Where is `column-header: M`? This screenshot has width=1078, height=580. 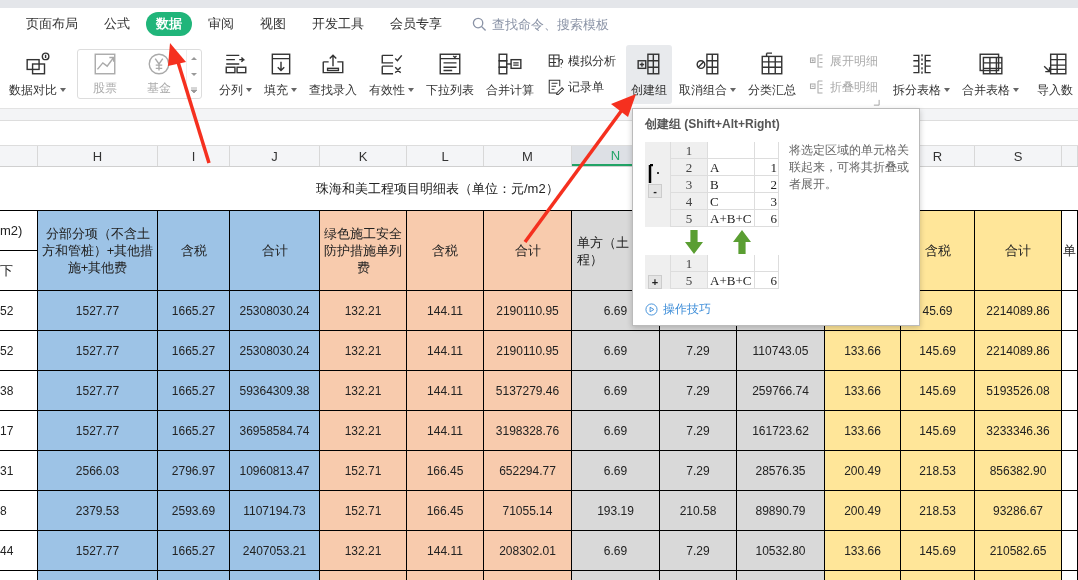 column-header: M is located at coordinates (527, 156).